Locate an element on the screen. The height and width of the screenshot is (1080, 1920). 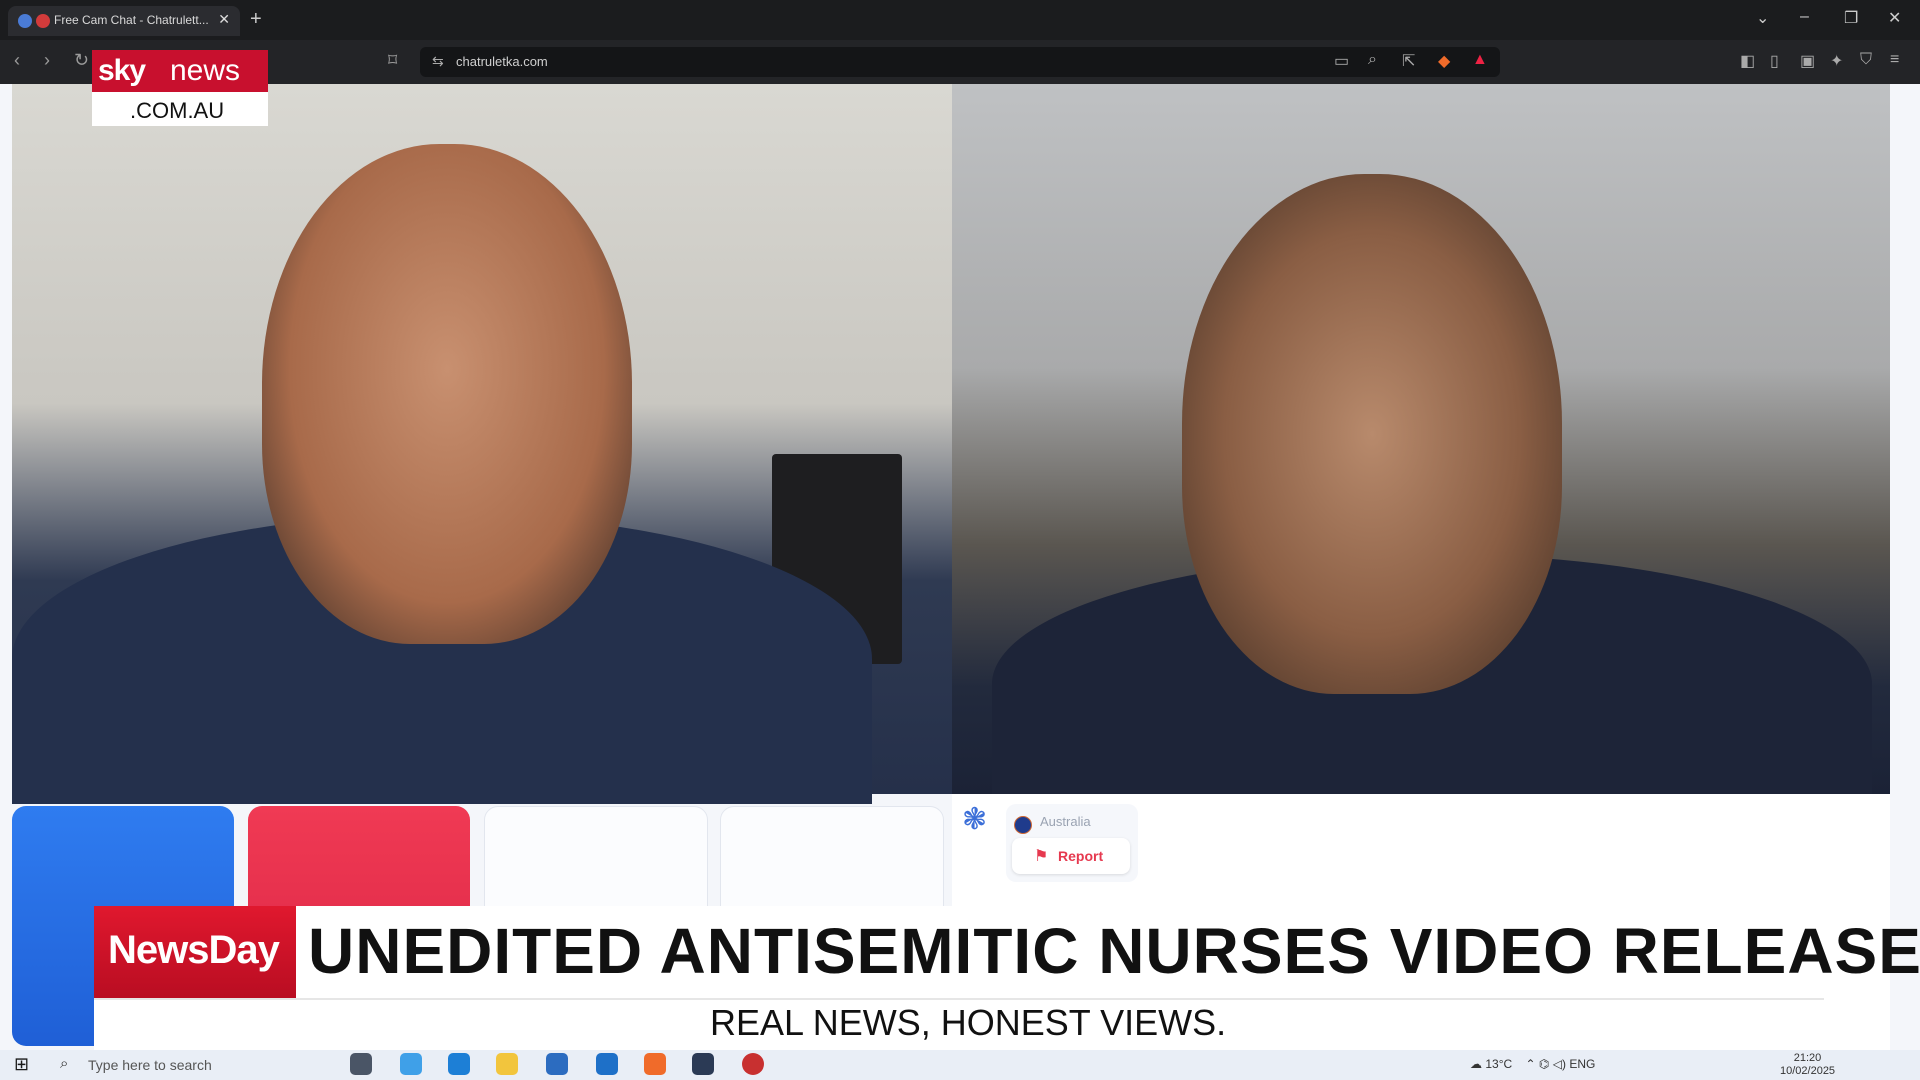
brave-taskbar-icon is located at coordinates (655, 1064).